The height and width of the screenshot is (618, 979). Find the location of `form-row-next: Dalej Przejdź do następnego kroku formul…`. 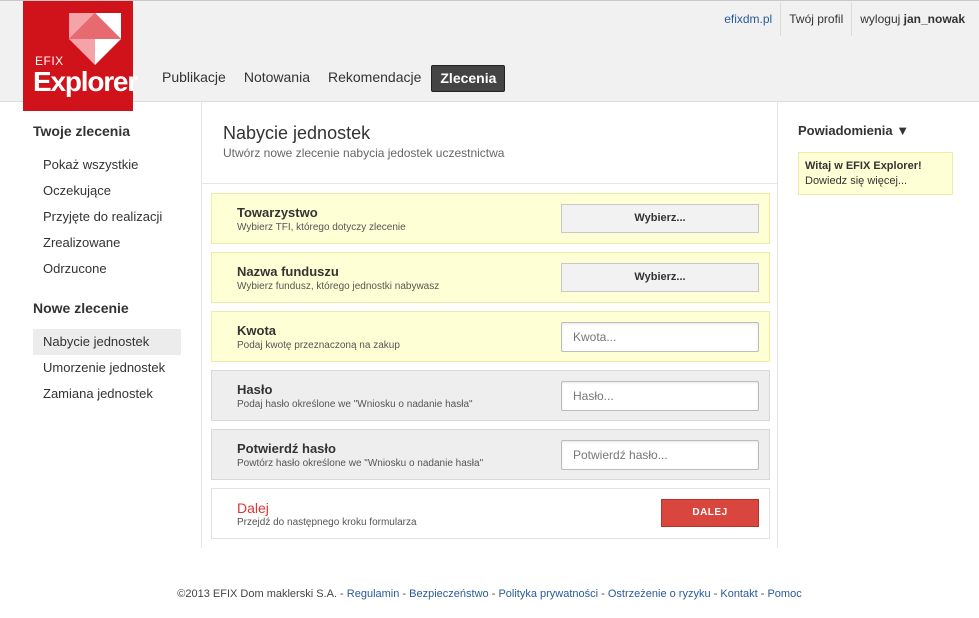

form-row-next: Dalej Przejdź do następnego kroku formul… is located at coordinates (490, 513).